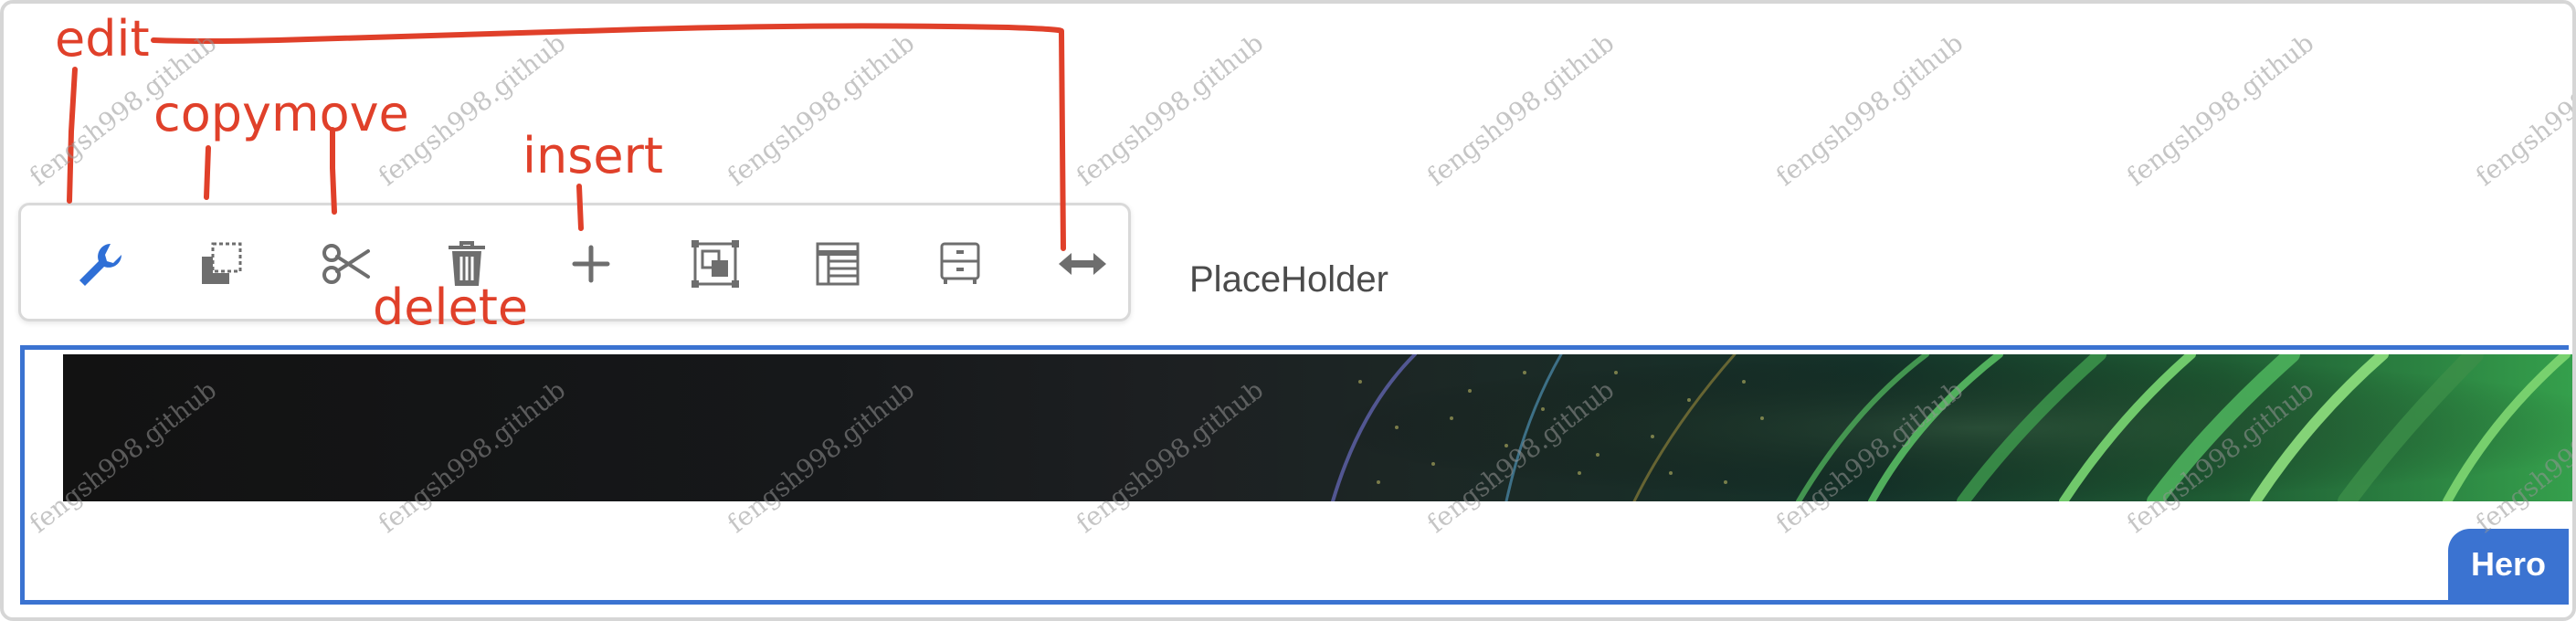 This screenshot has height=621, width=2576. I want to click on copy-pointer-line, so click(207, 172).